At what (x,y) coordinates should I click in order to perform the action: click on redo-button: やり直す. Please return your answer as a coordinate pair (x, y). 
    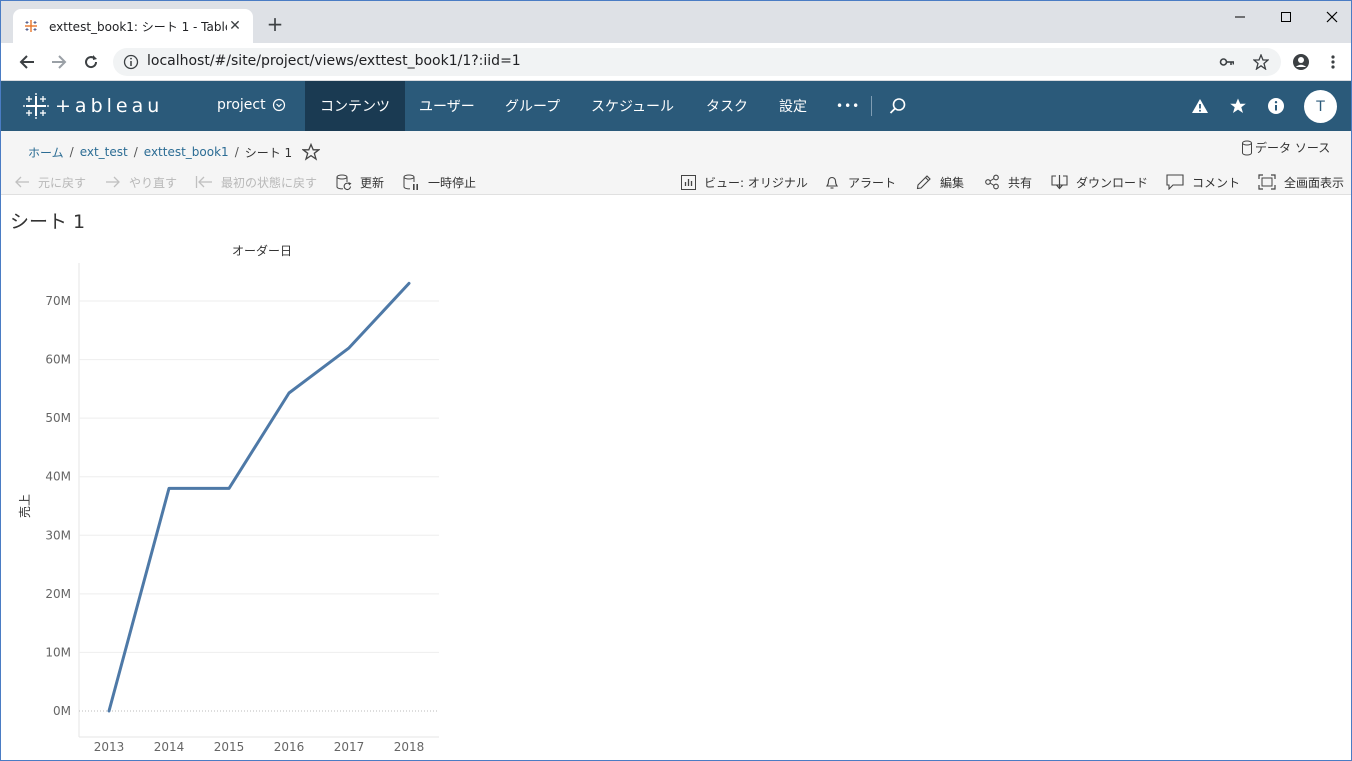
    Looking at the image, I should click on (141, 182).